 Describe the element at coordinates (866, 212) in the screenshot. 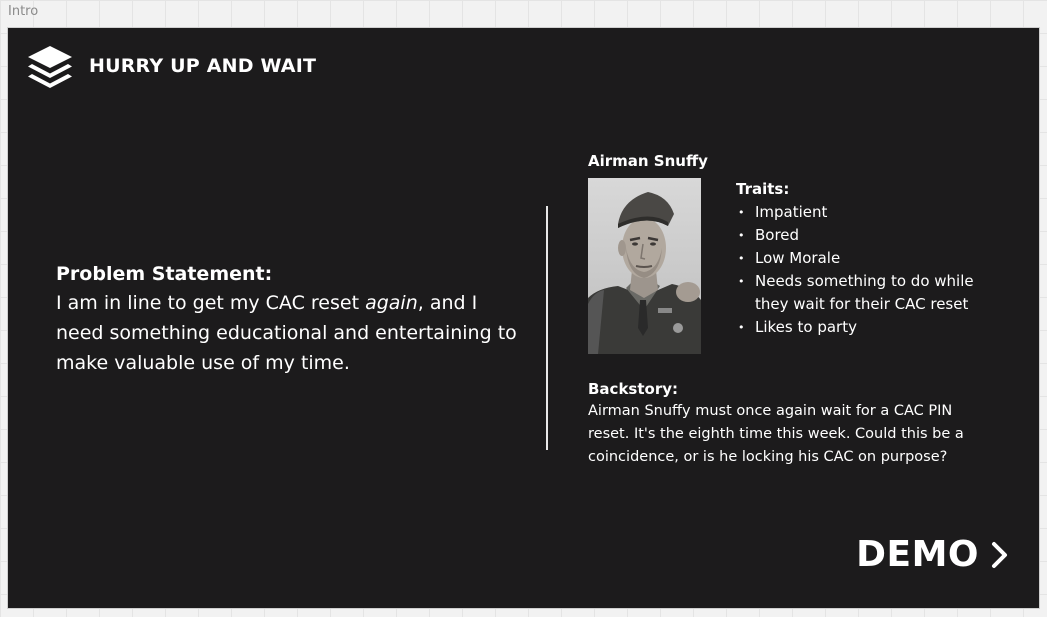

I see `trait-item: Impatient` at that location.